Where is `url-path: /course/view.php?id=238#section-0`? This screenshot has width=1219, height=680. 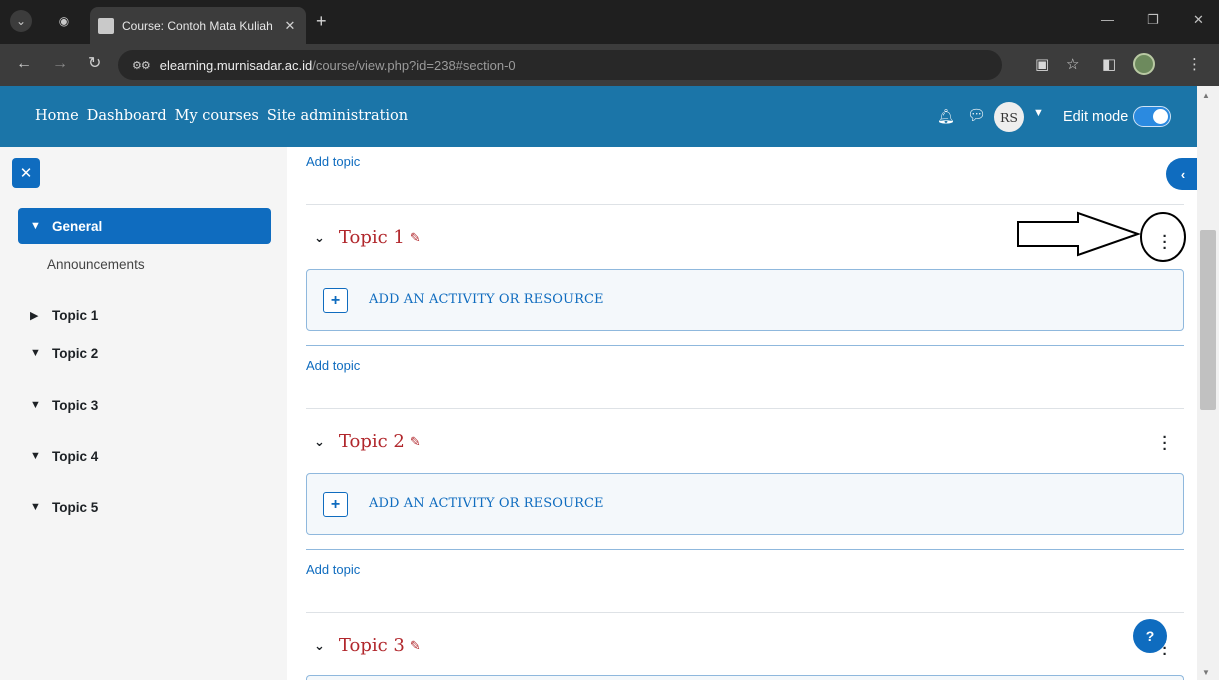 url-path: /course/view.php?id=238#section-0 is located at coordinates (414, 65).